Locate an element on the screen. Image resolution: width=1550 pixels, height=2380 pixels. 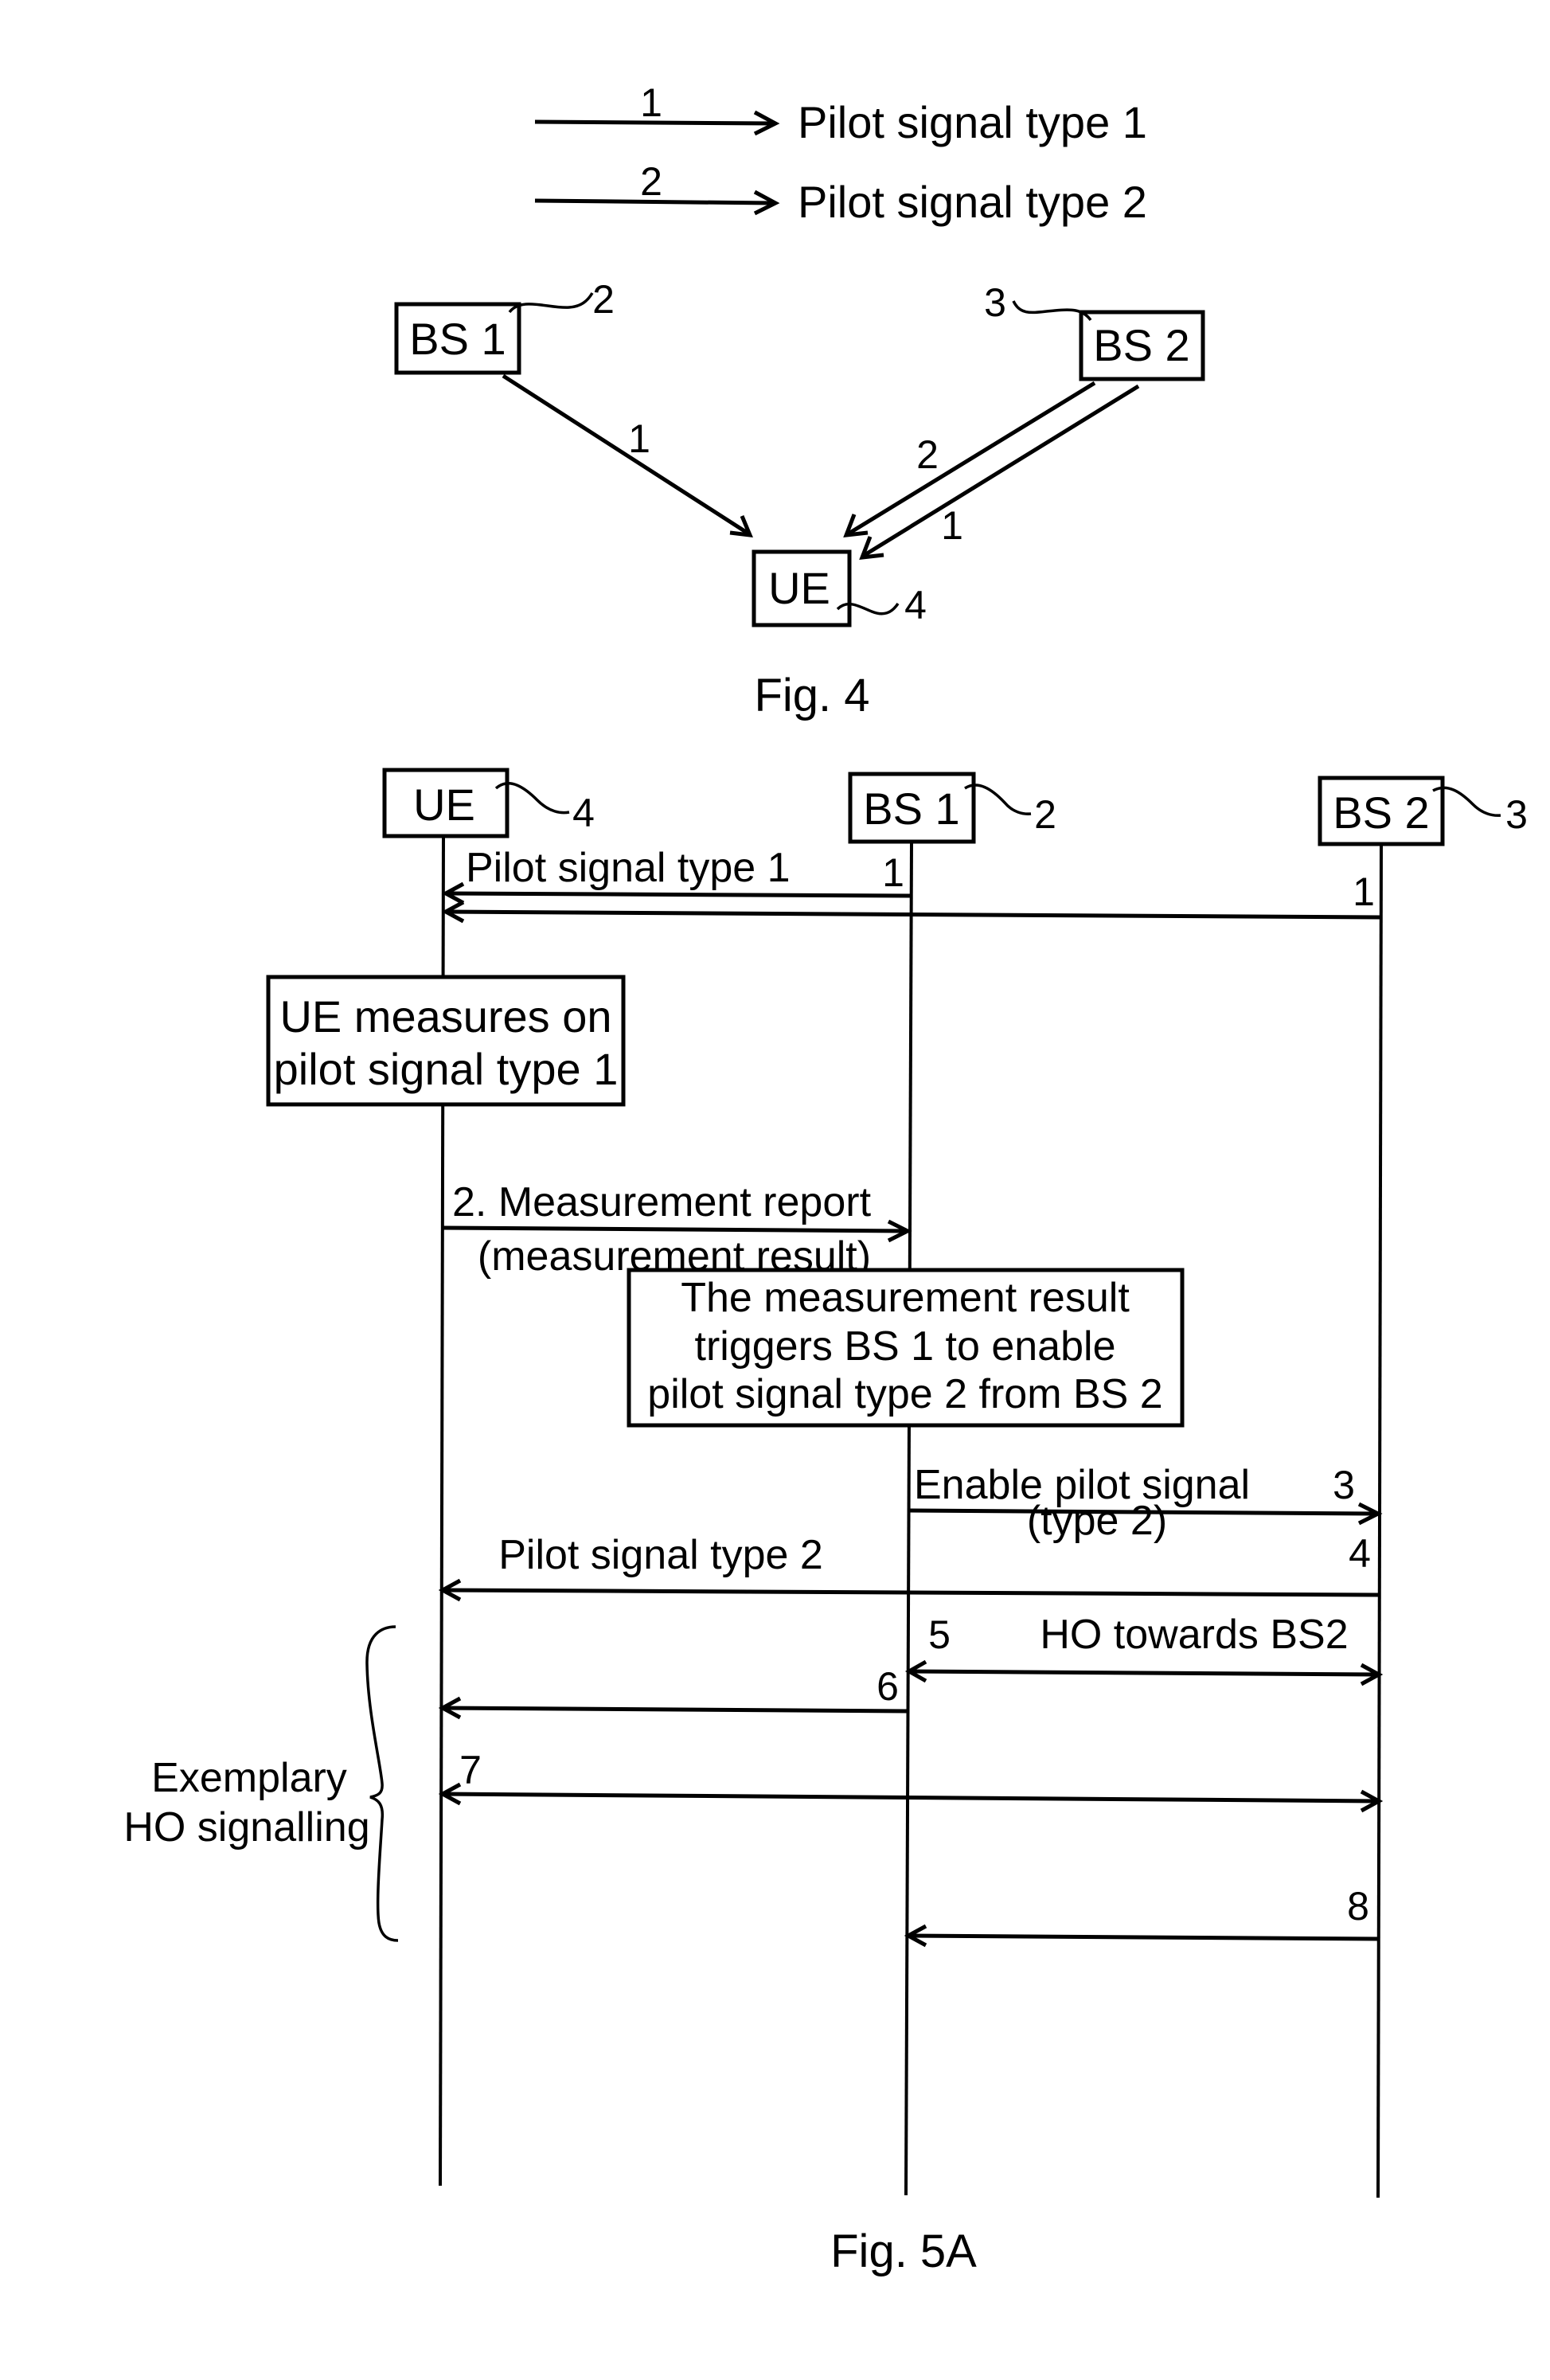
fig4-node-bs2: BS 2 3 is located at coordinates (1094, 330).